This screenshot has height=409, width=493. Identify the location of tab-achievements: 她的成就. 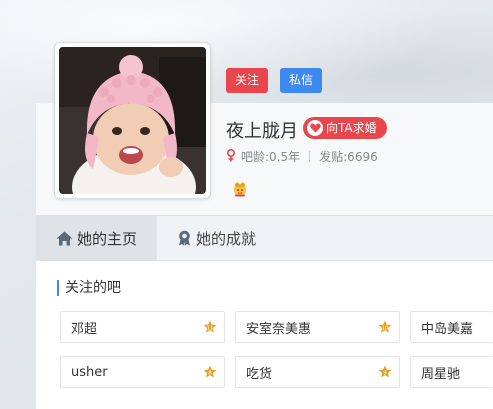
(216, 238).